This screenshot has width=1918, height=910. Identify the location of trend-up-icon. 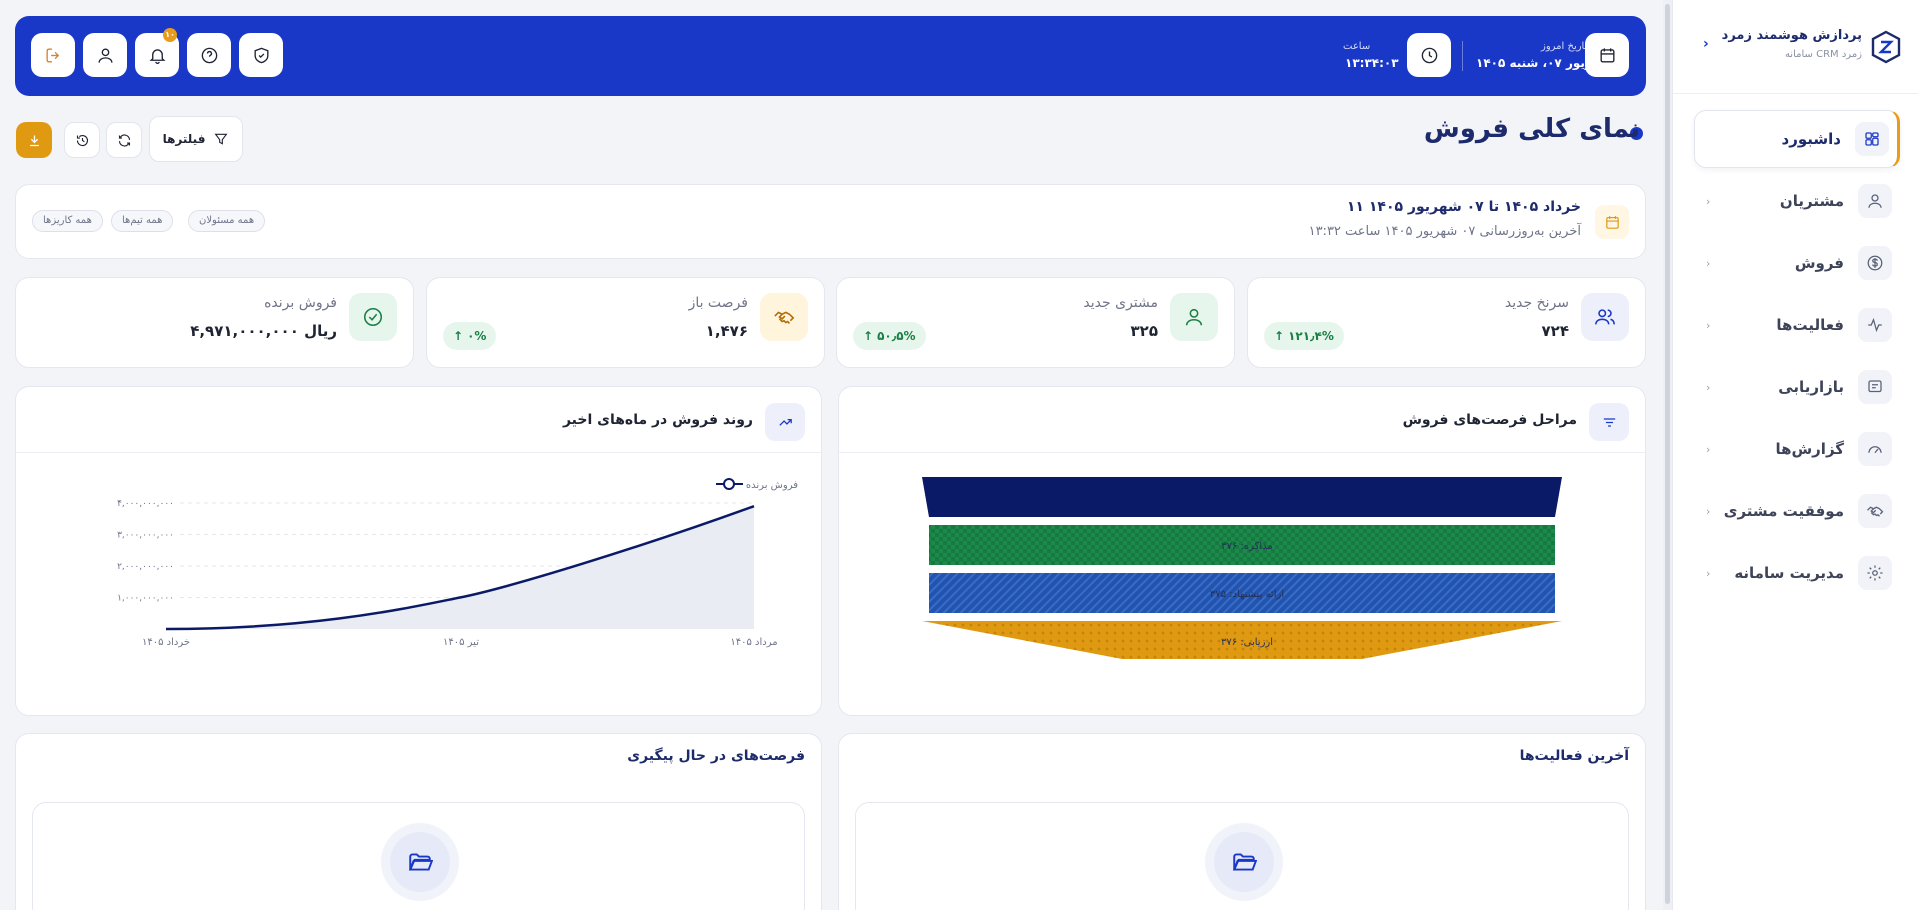
(785, 422).